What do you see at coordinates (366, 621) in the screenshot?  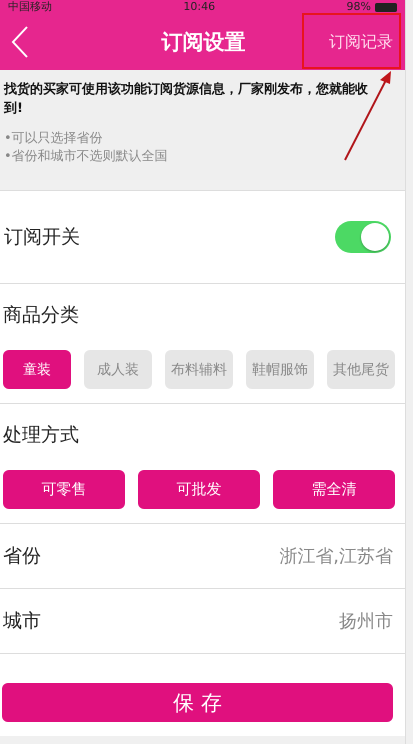 I see `field-value: 扬州市` at bounding box center [366, 621].